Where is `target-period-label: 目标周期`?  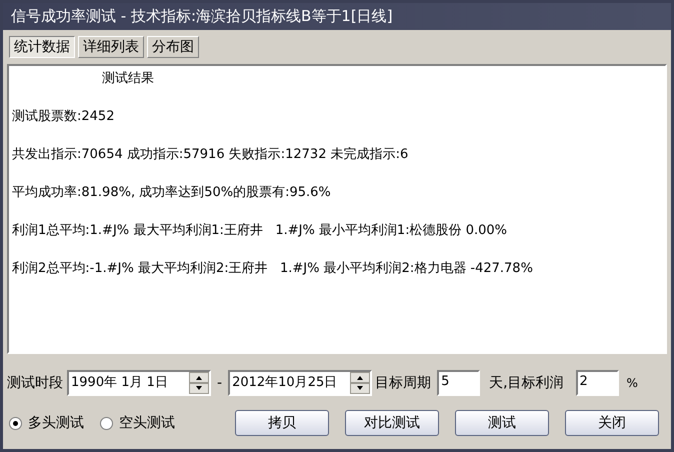 target-period-label: 目标周期 is located at coordinates (403, 383).